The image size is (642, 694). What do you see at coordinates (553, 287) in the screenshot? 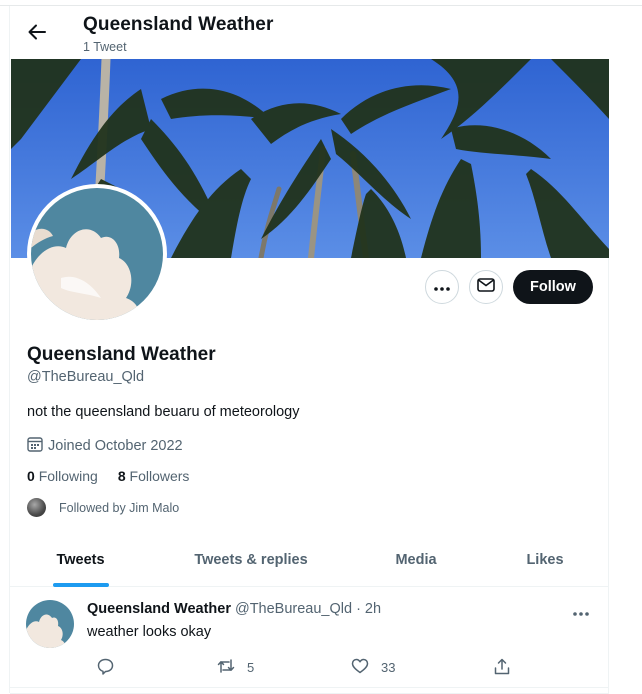
I see `follow-button: Follow` at bounding box center [553, 287].